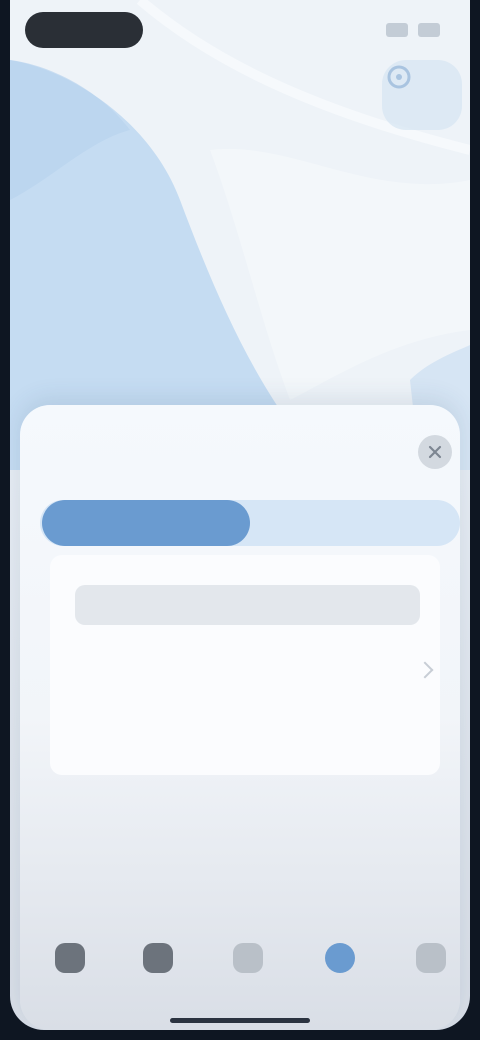 The image size is (480, 1040). Describe the element at coordinates (245, 450) in the screenshot. I see `sheet-title` at that location.